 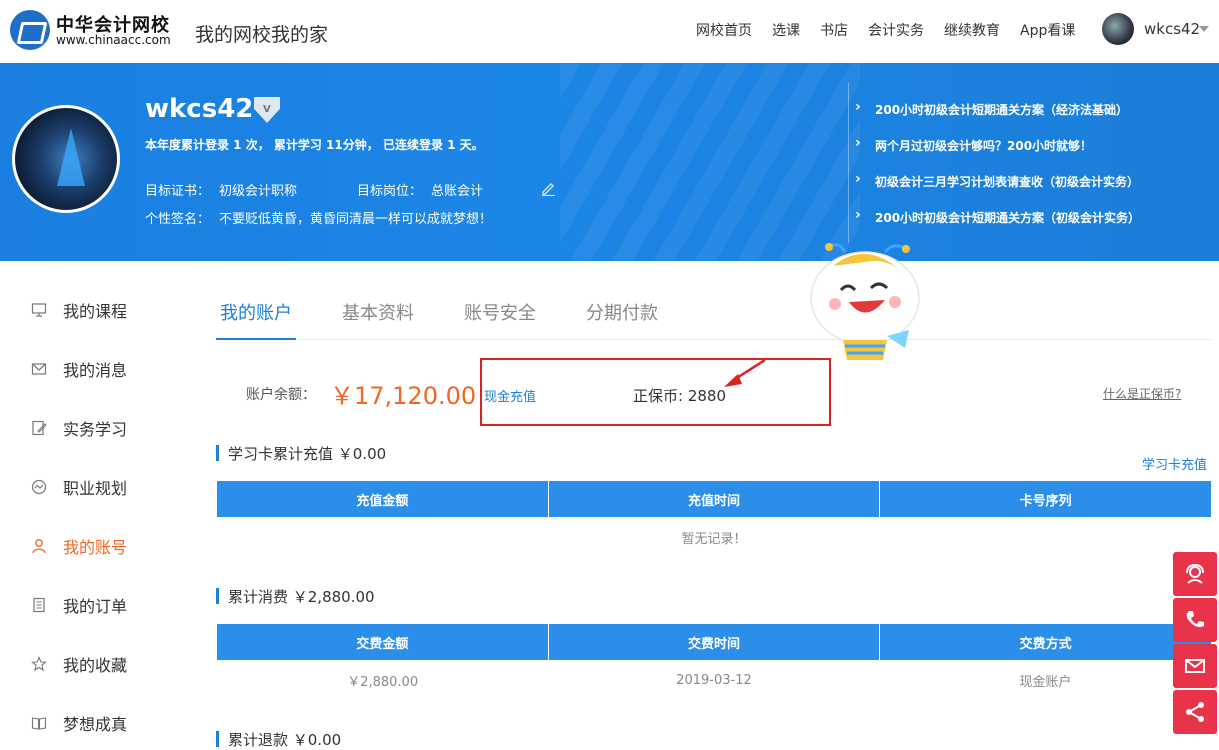 I want to click on mascot-illustration, so click(x=865, y=301).